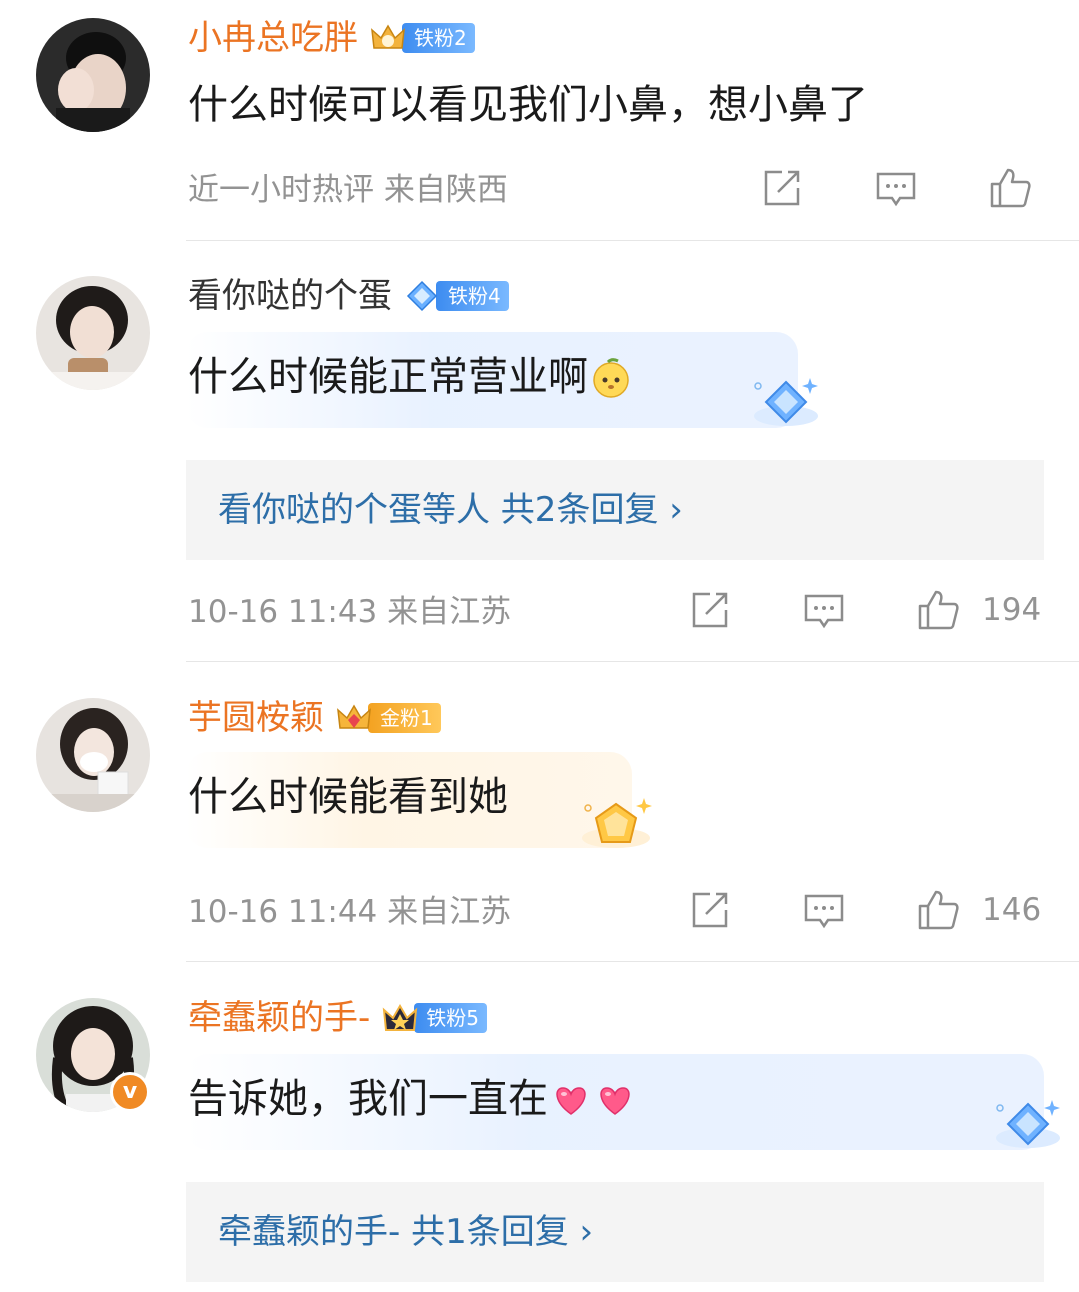  Describe the element at coordinates (130, 1092) in the screenshot. I see `verified-icon: v` at that location.